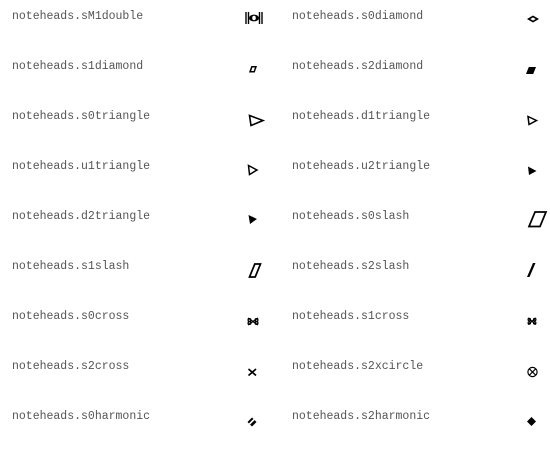  I want to click on whole-slash-notehead-icon, so click(534, 217).